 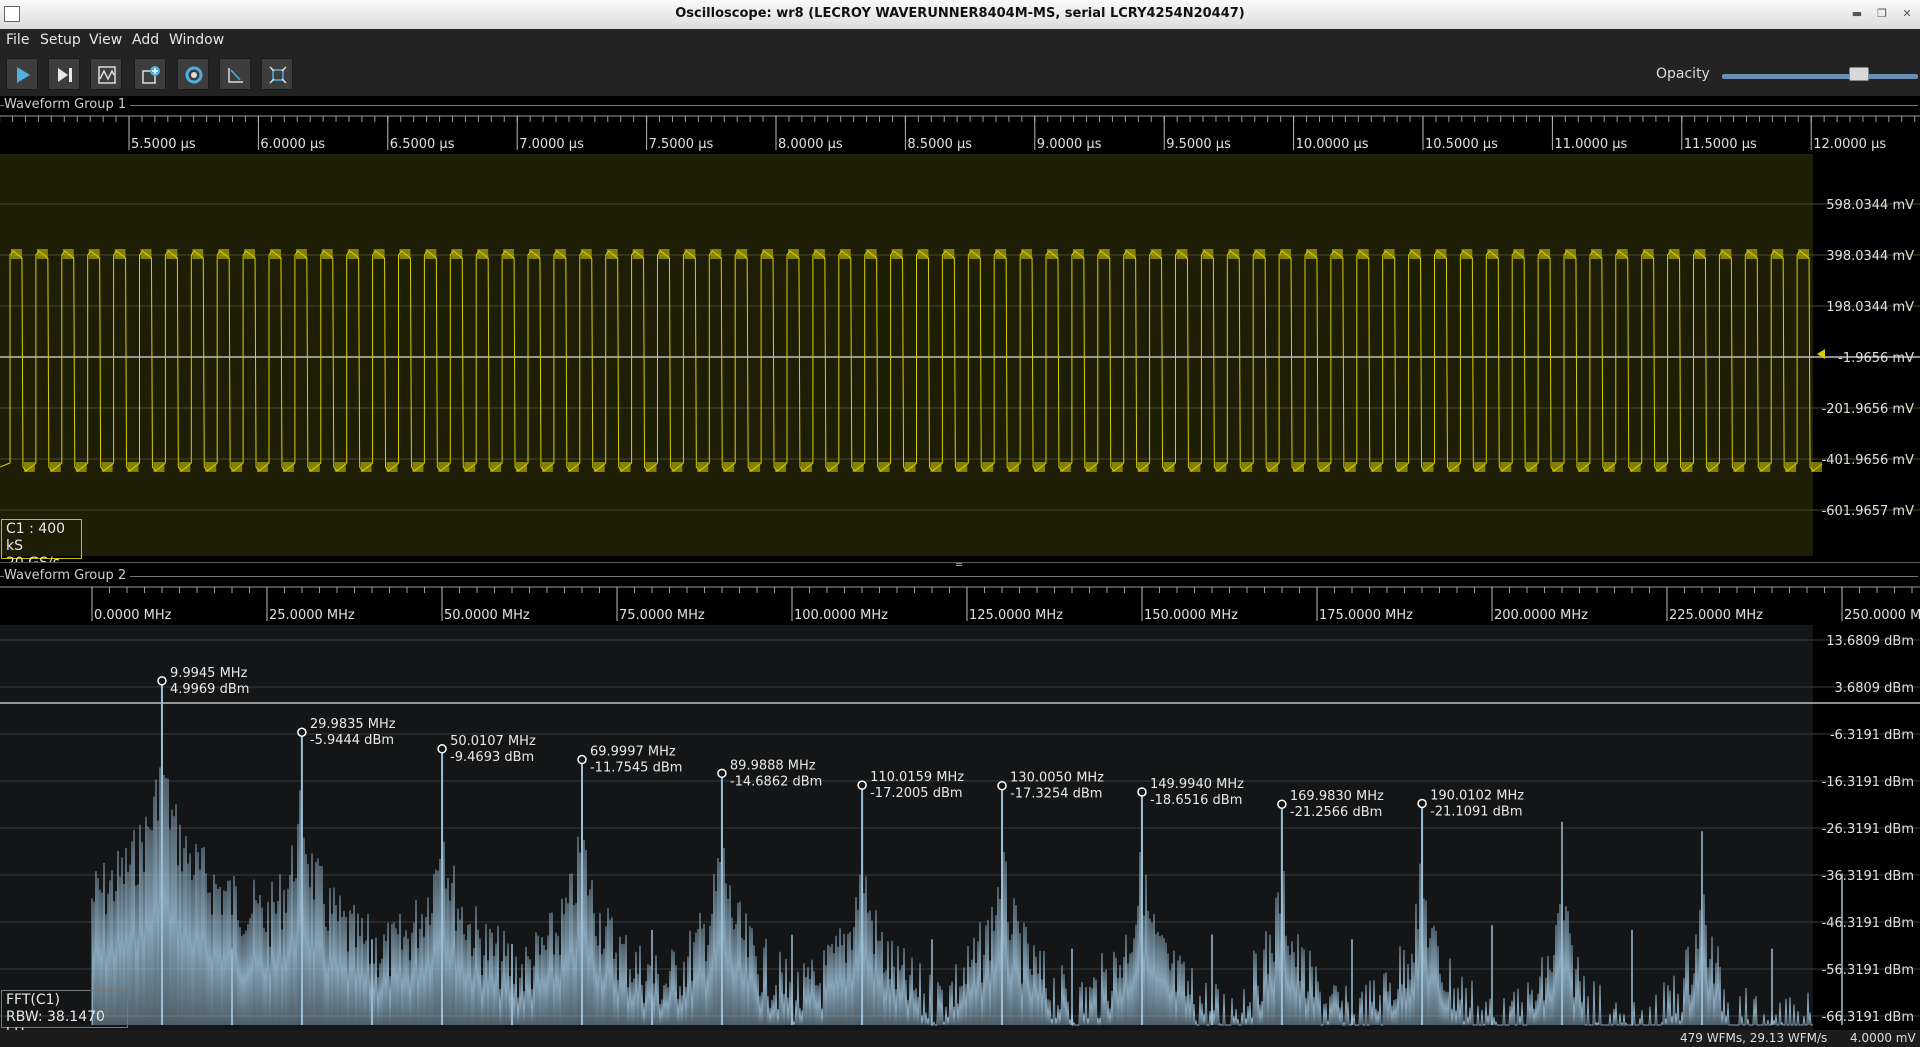 I want to click on time-tick-label: 6.0000 µs, so click(x=292, y=144).